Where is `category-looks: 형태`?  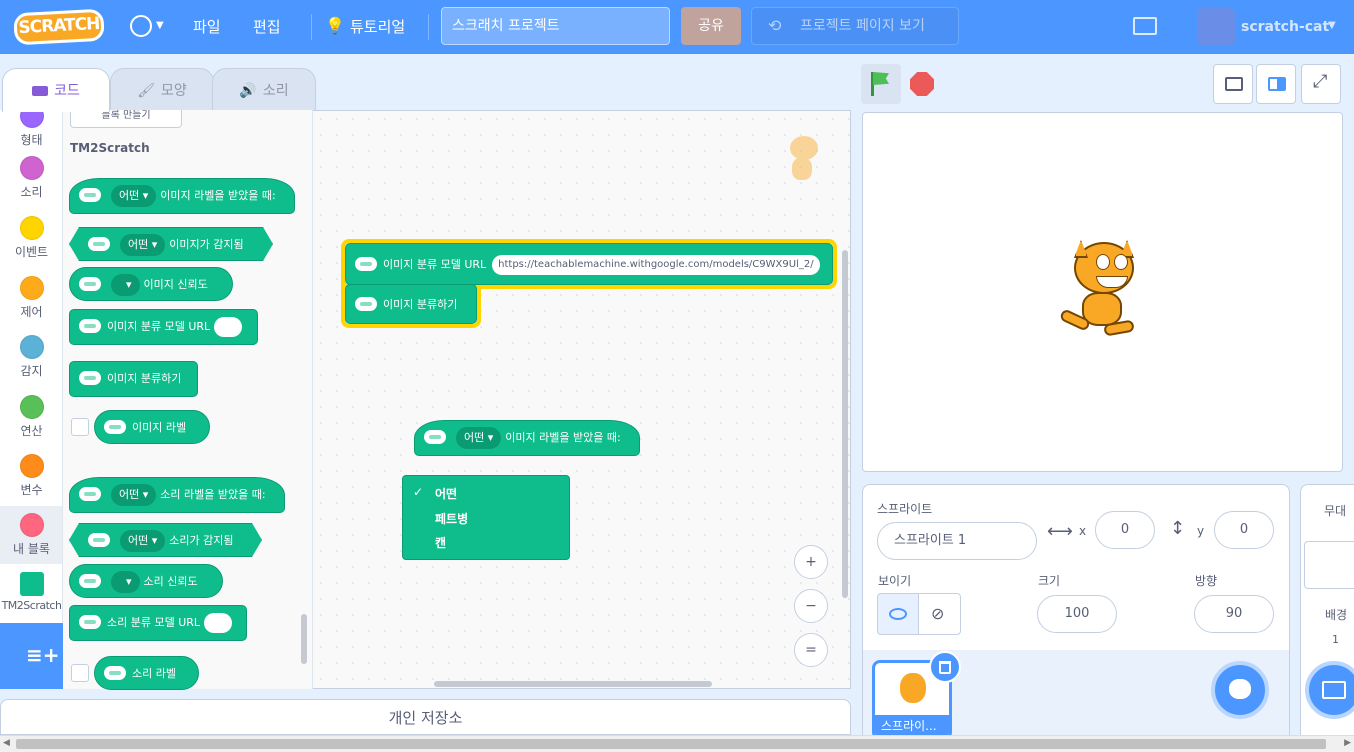 category-looks: 형태 is located at coordinates (31, 129).